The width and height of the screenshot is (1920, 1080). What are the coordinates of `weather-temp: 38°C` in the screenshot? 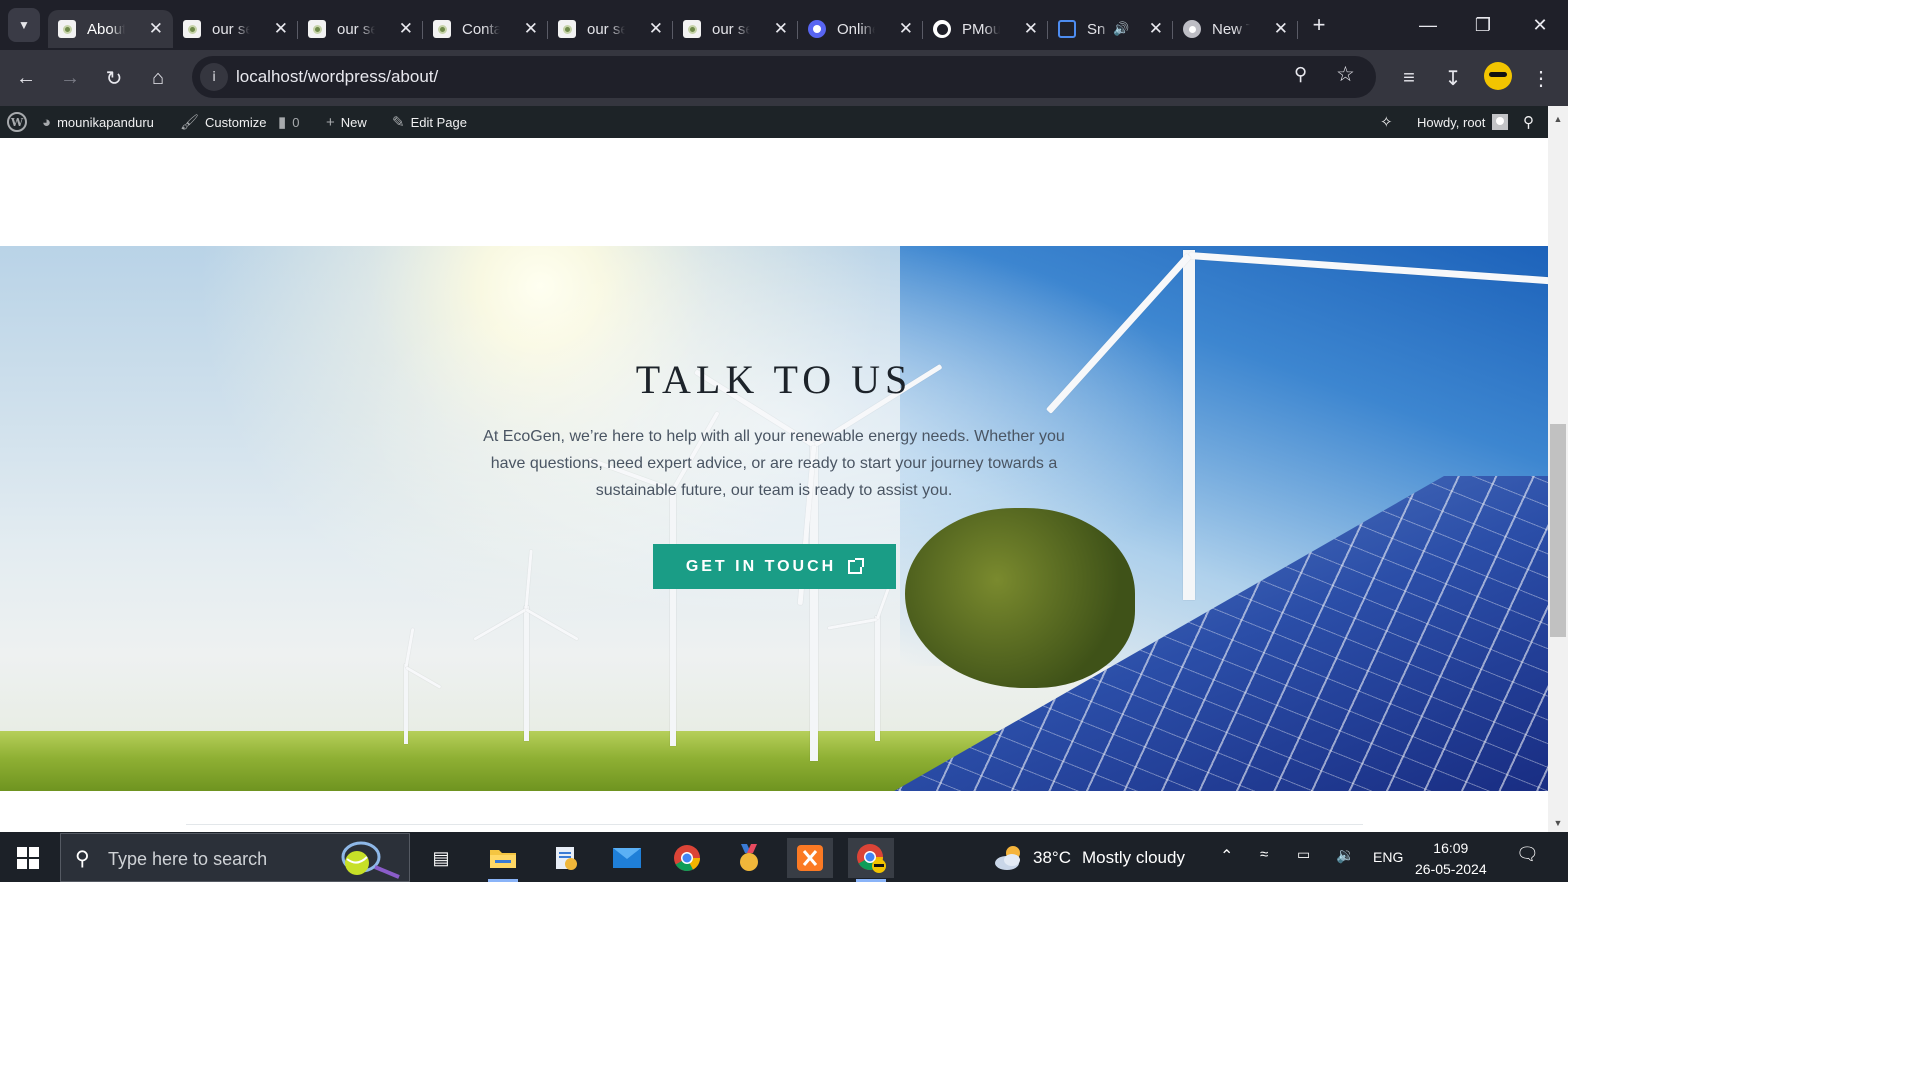 It's located at (1052, 857).